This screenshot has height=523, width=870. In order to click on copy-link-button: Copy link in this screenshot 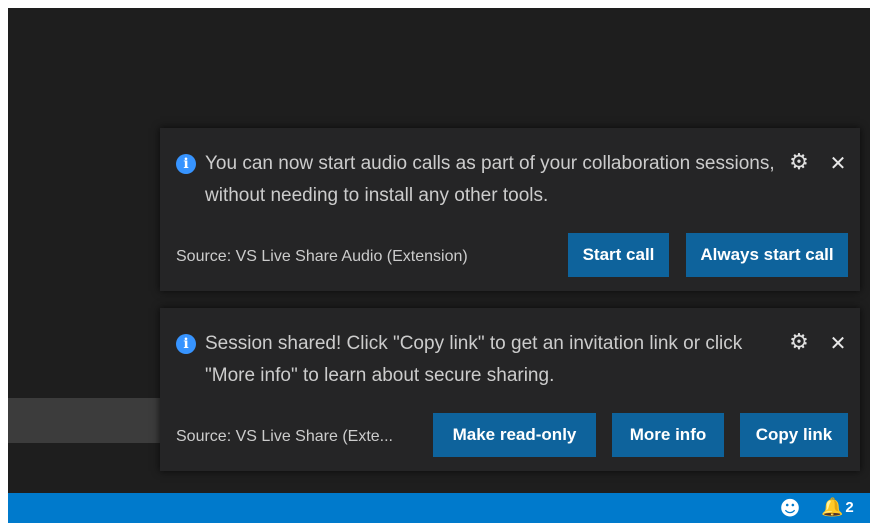, I will do `click(794, 435)`.